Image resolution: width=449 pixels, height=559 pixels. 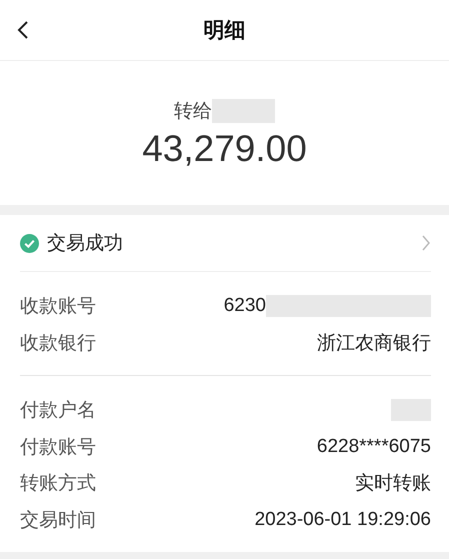 I want to click on field-value: 6228****6075, so click(x=373, y=447).